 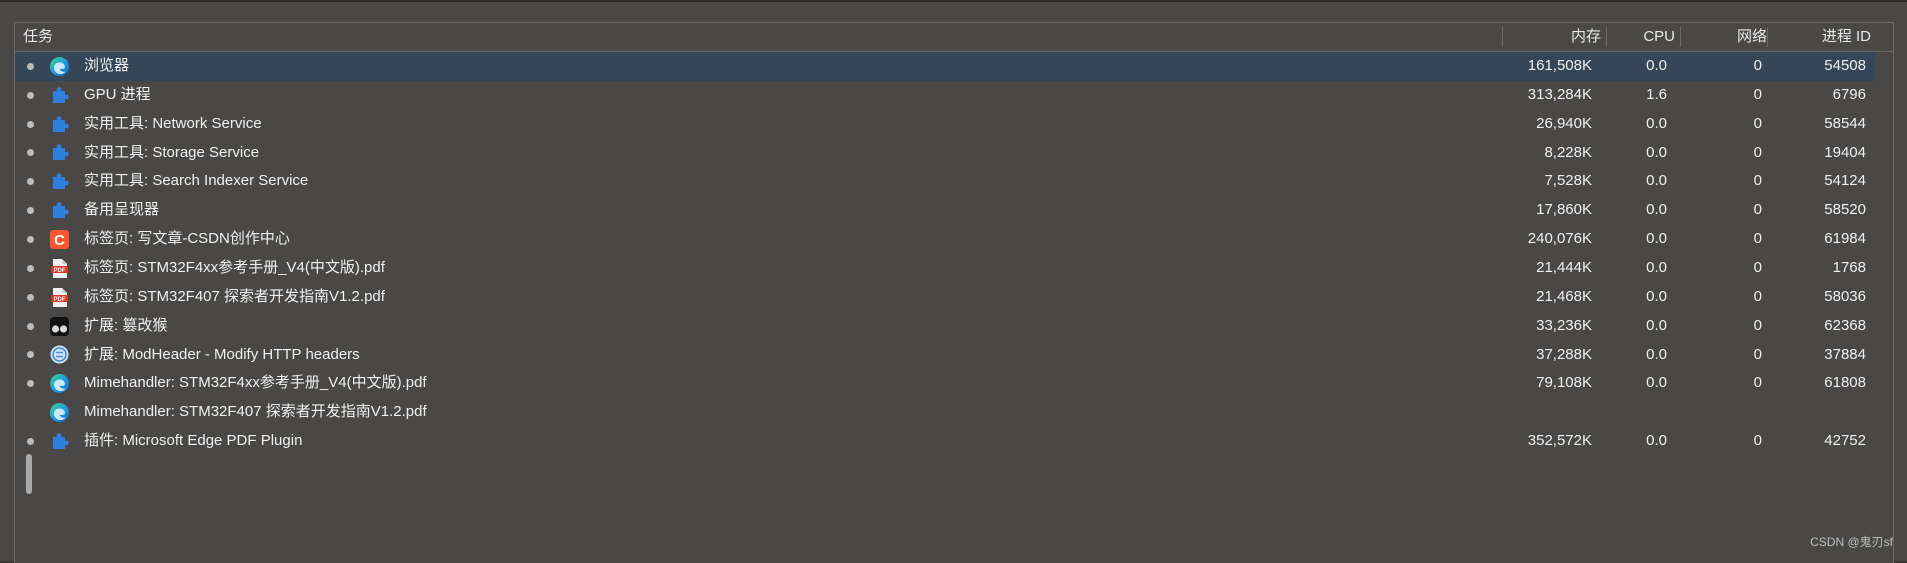 I want to click on task-name: 实用工具: Storage Service, so click(x=172, y=152).